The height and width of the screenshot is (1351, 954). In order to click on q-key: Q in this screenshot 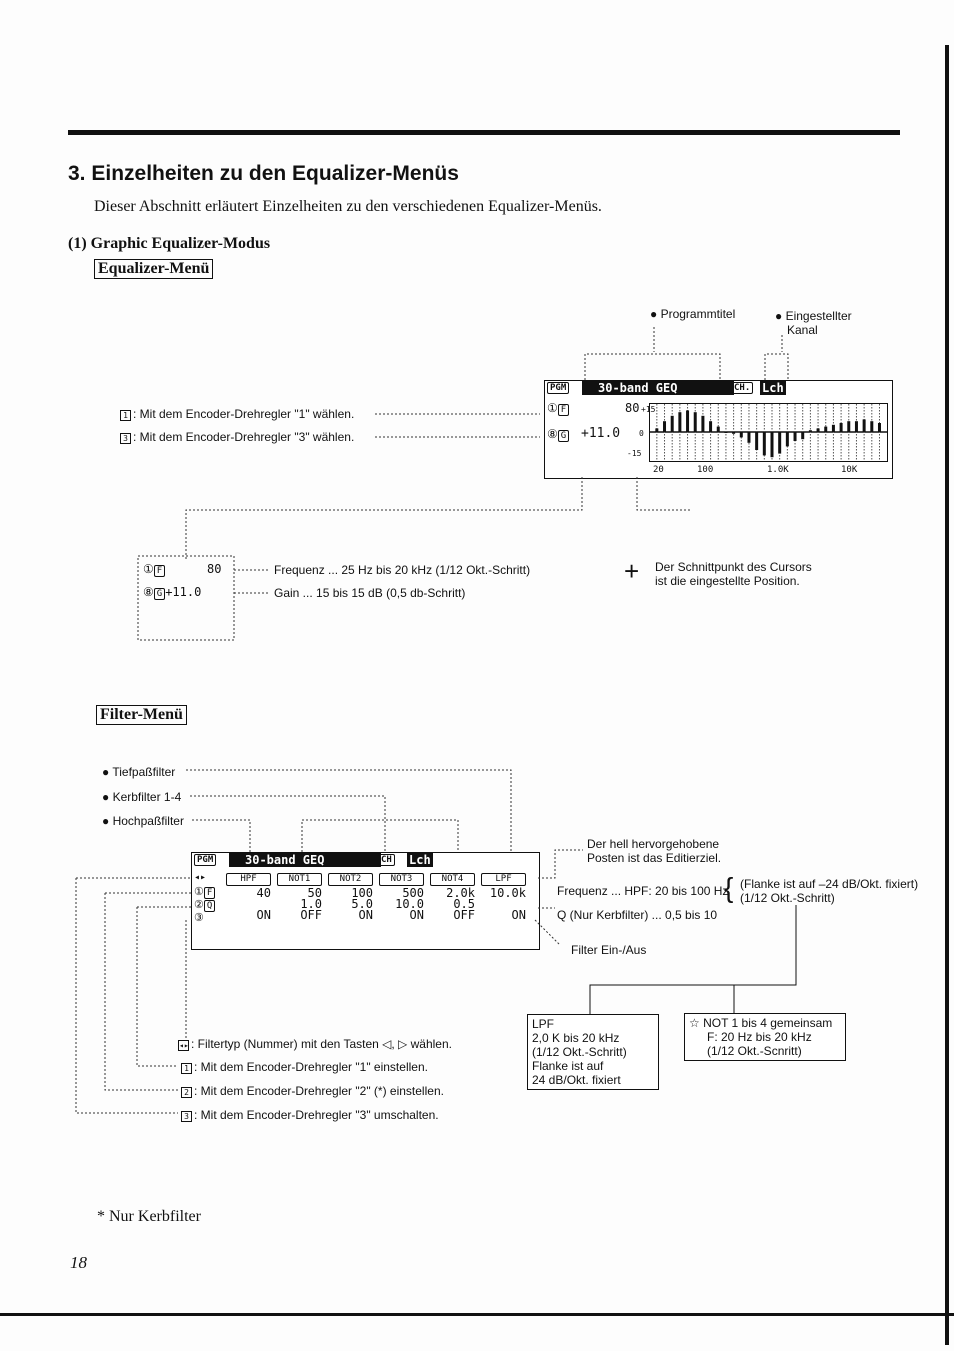, I will do `click(209, 906)`.